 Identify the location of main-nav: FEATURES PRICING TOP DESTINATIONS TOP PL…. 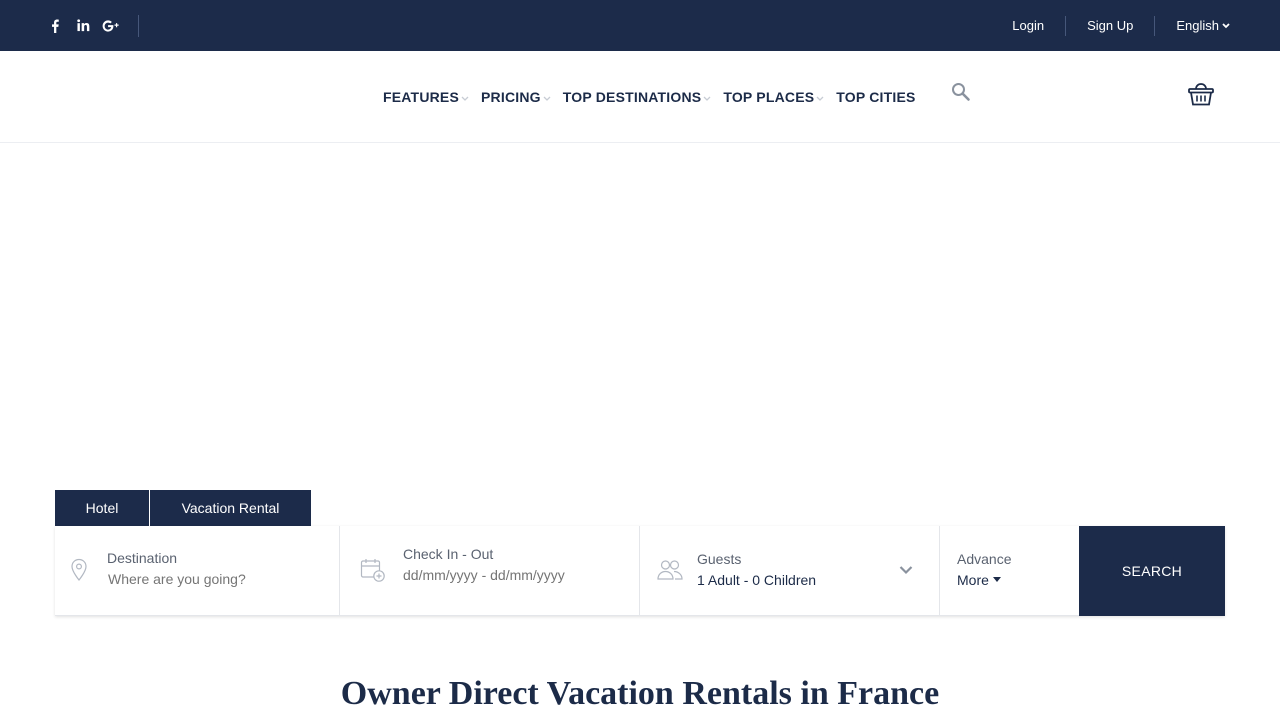
(655, 97).